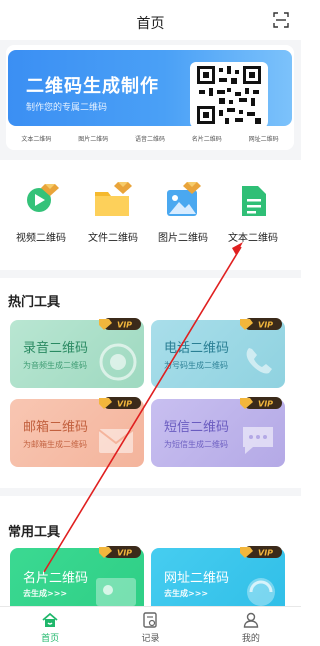 This screenshot has width=320, height=646. I want to click on browser-icon, so click(261, 592).